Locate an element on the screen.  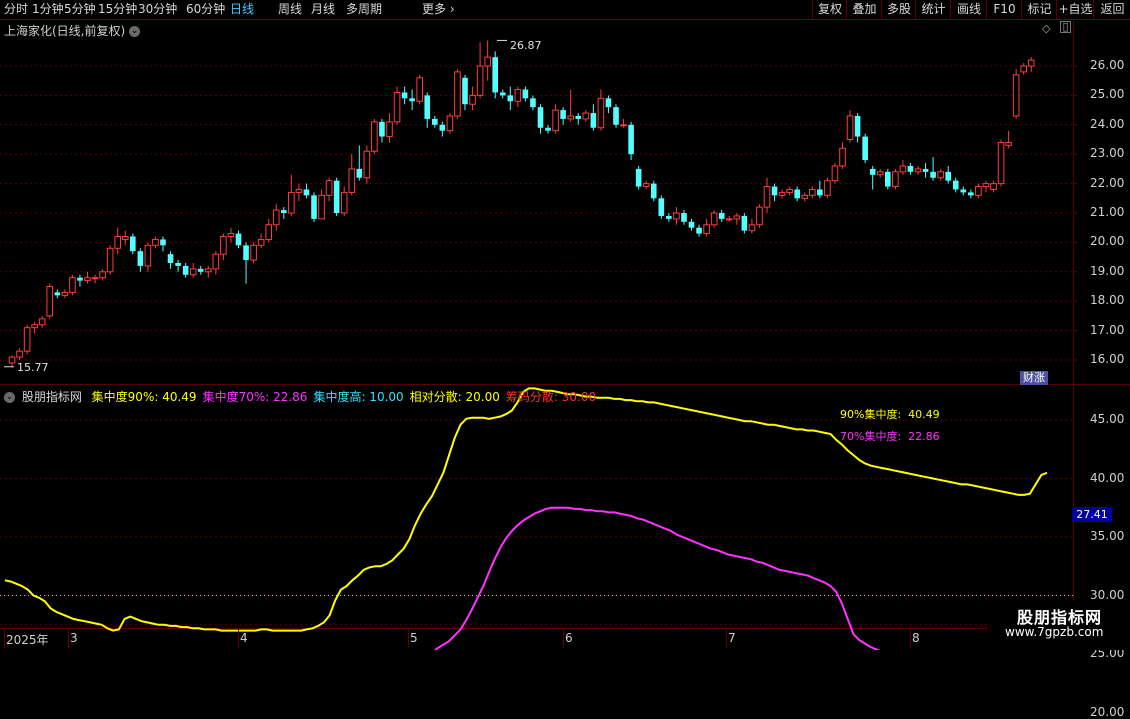
toolbar-button-8: 返回 is located at coordinates (1111, 9).